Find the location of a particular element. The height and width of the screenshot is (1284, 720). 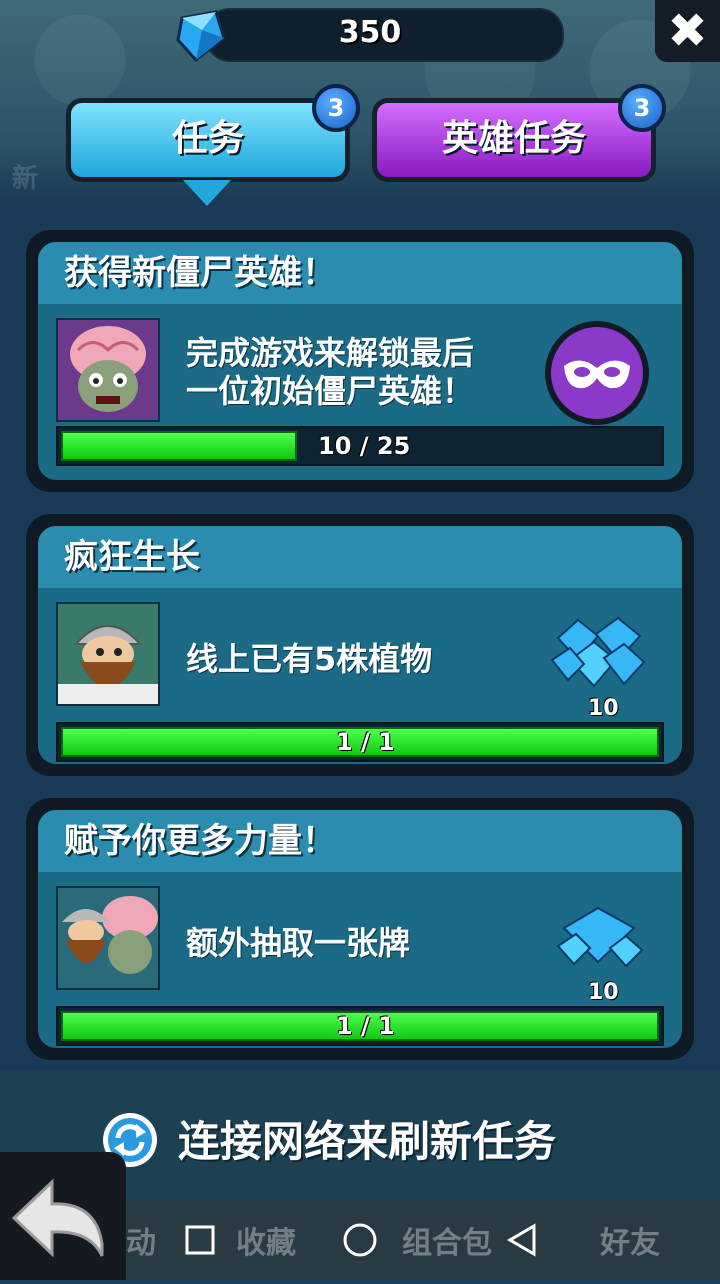

plant-hero-portrait is located at coordinates (108, 654).